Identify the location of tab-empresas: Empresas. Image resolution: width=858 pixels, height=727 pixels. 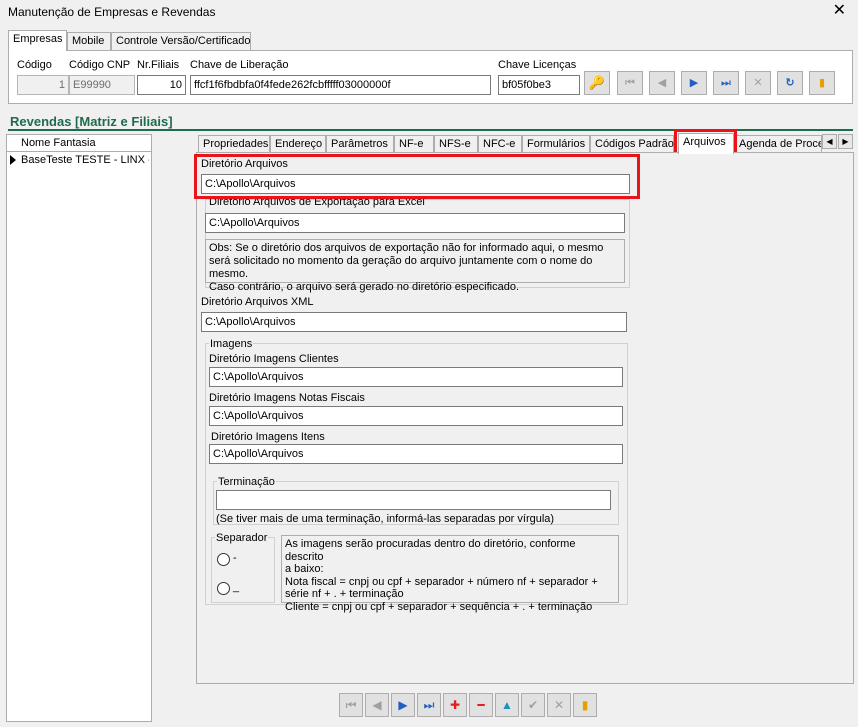
(37, 40).